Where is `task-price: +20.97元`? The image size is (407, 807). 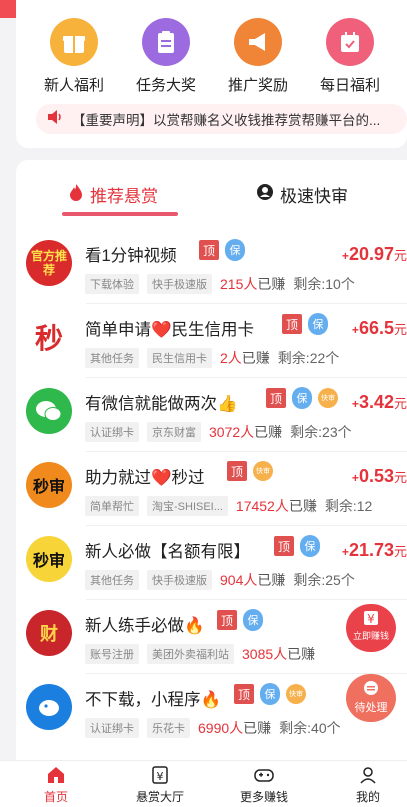
task-price: +20.97元 is located at coordinates (374, 254).